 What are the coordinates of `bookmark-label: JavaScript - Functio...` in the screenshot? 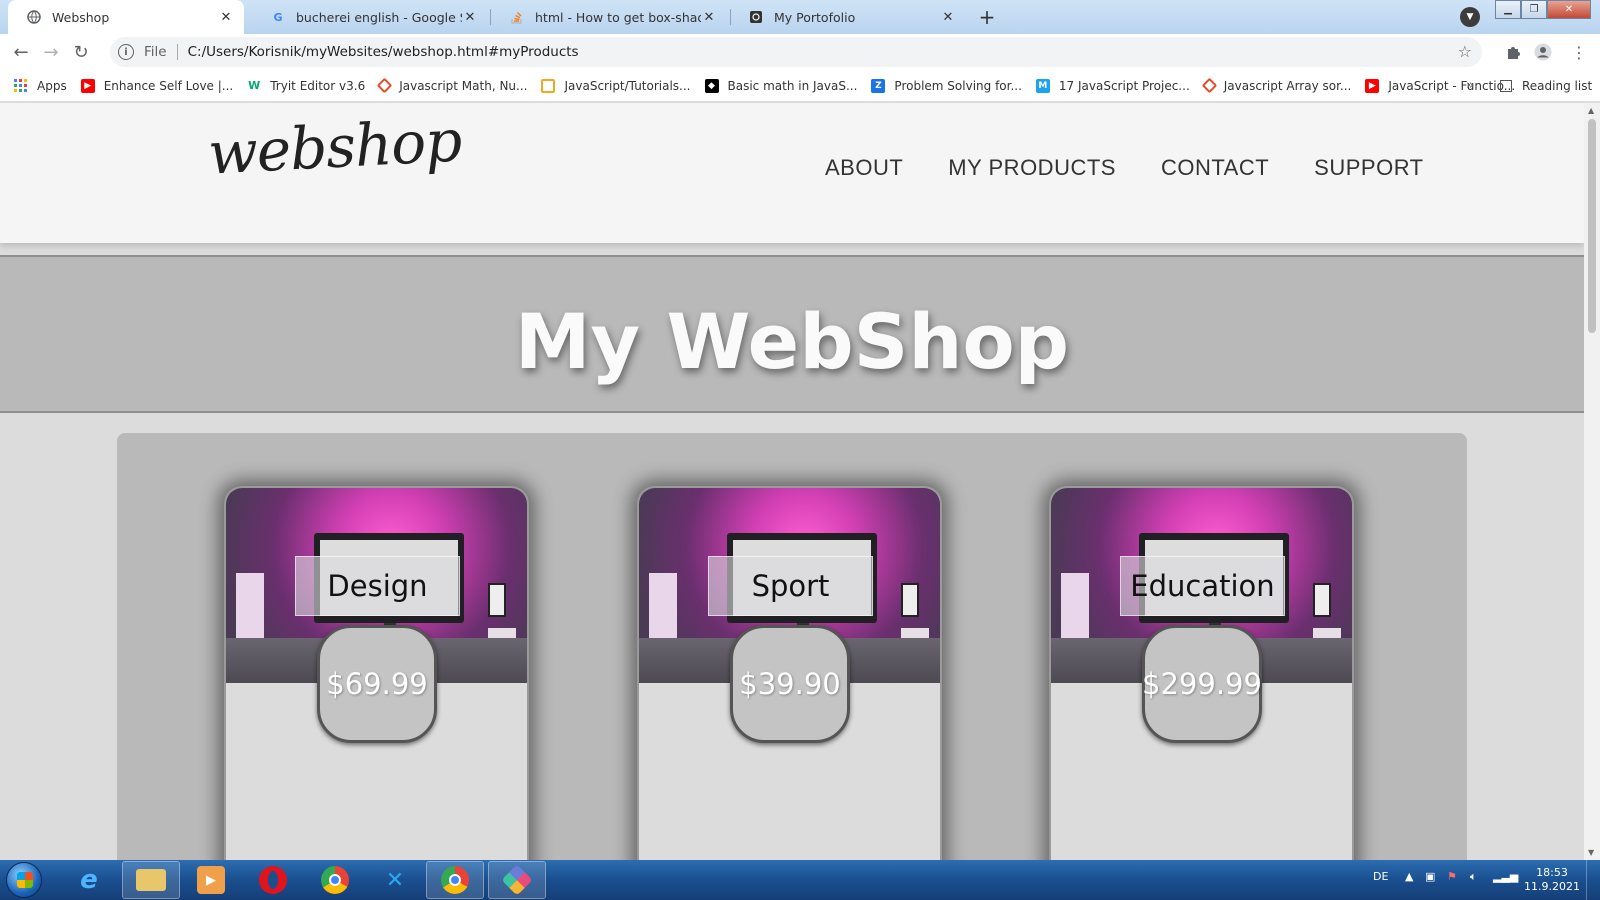 It's located at (1452, 85).